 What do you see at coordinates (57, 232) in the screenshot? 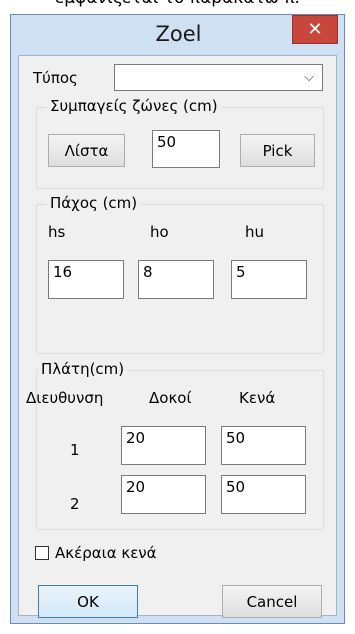
I see `hs-label: hs` at bounding box center [57, 232].